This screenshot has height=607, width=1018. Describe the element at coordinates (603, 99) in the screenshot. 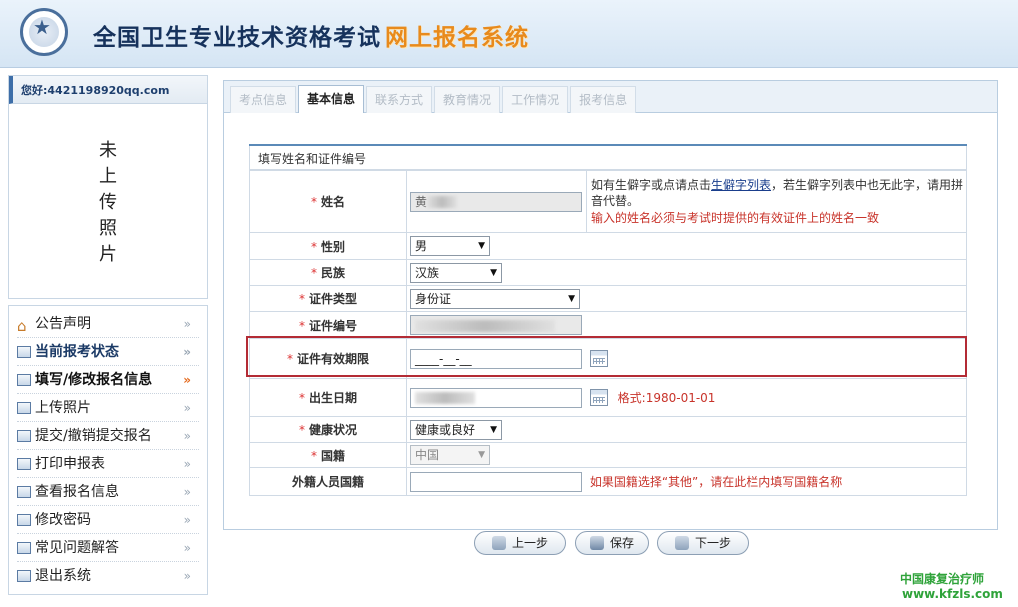

I see `tab-exam-info: 报考信息` at that location.